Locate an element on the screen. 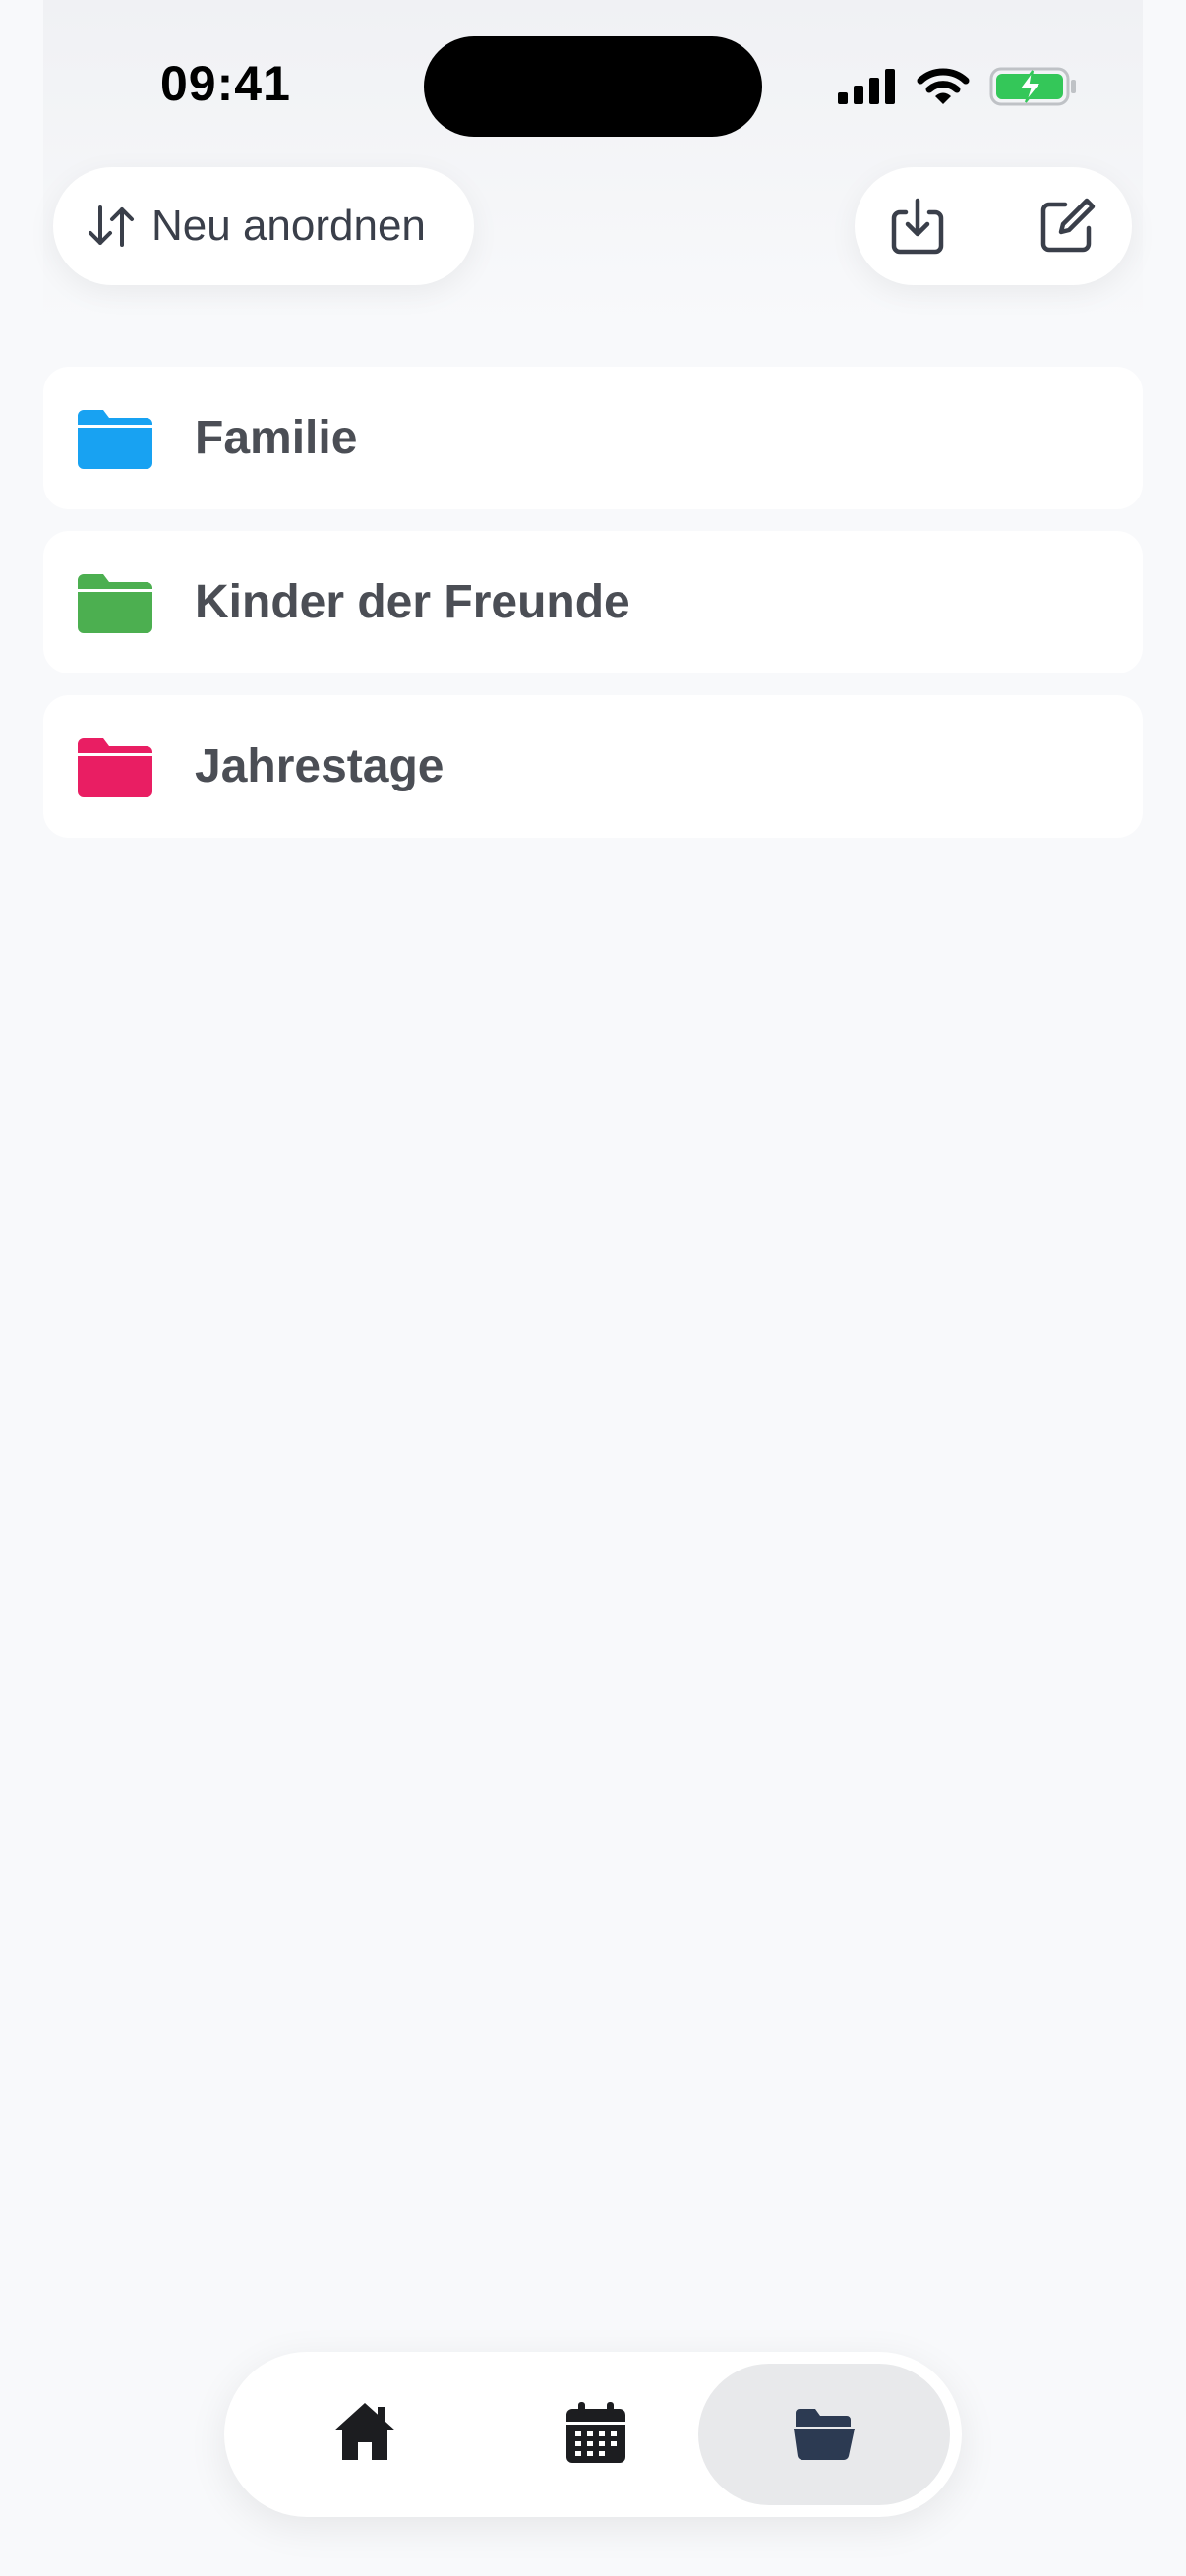 The height and width of the screenshot is (2576, 1186). folder-label: Kinder der Freunde is located at coordinates (412, 602).